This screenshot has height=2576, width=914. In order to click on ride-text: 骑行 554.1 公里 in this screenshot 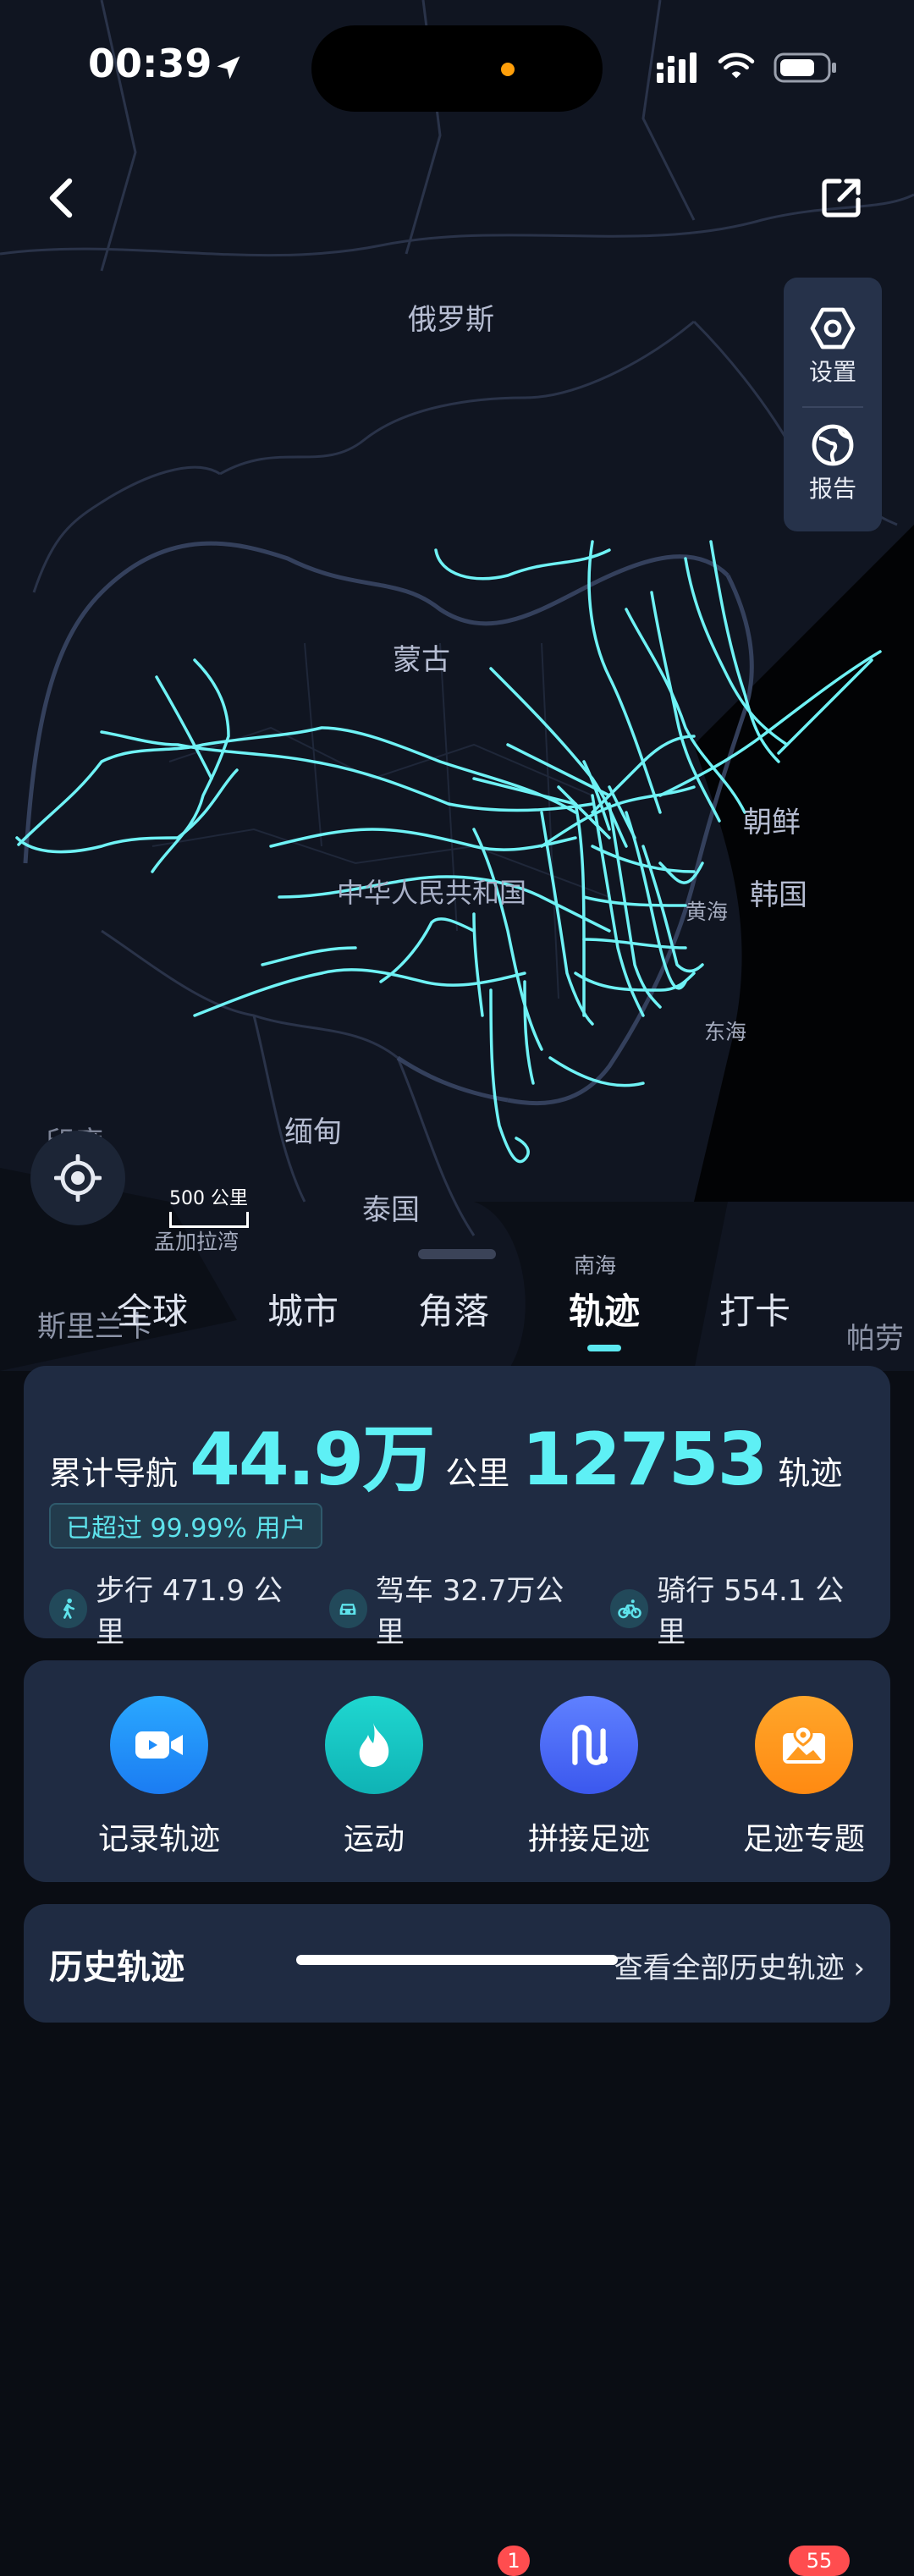, I will do `click(751, 1611)`.